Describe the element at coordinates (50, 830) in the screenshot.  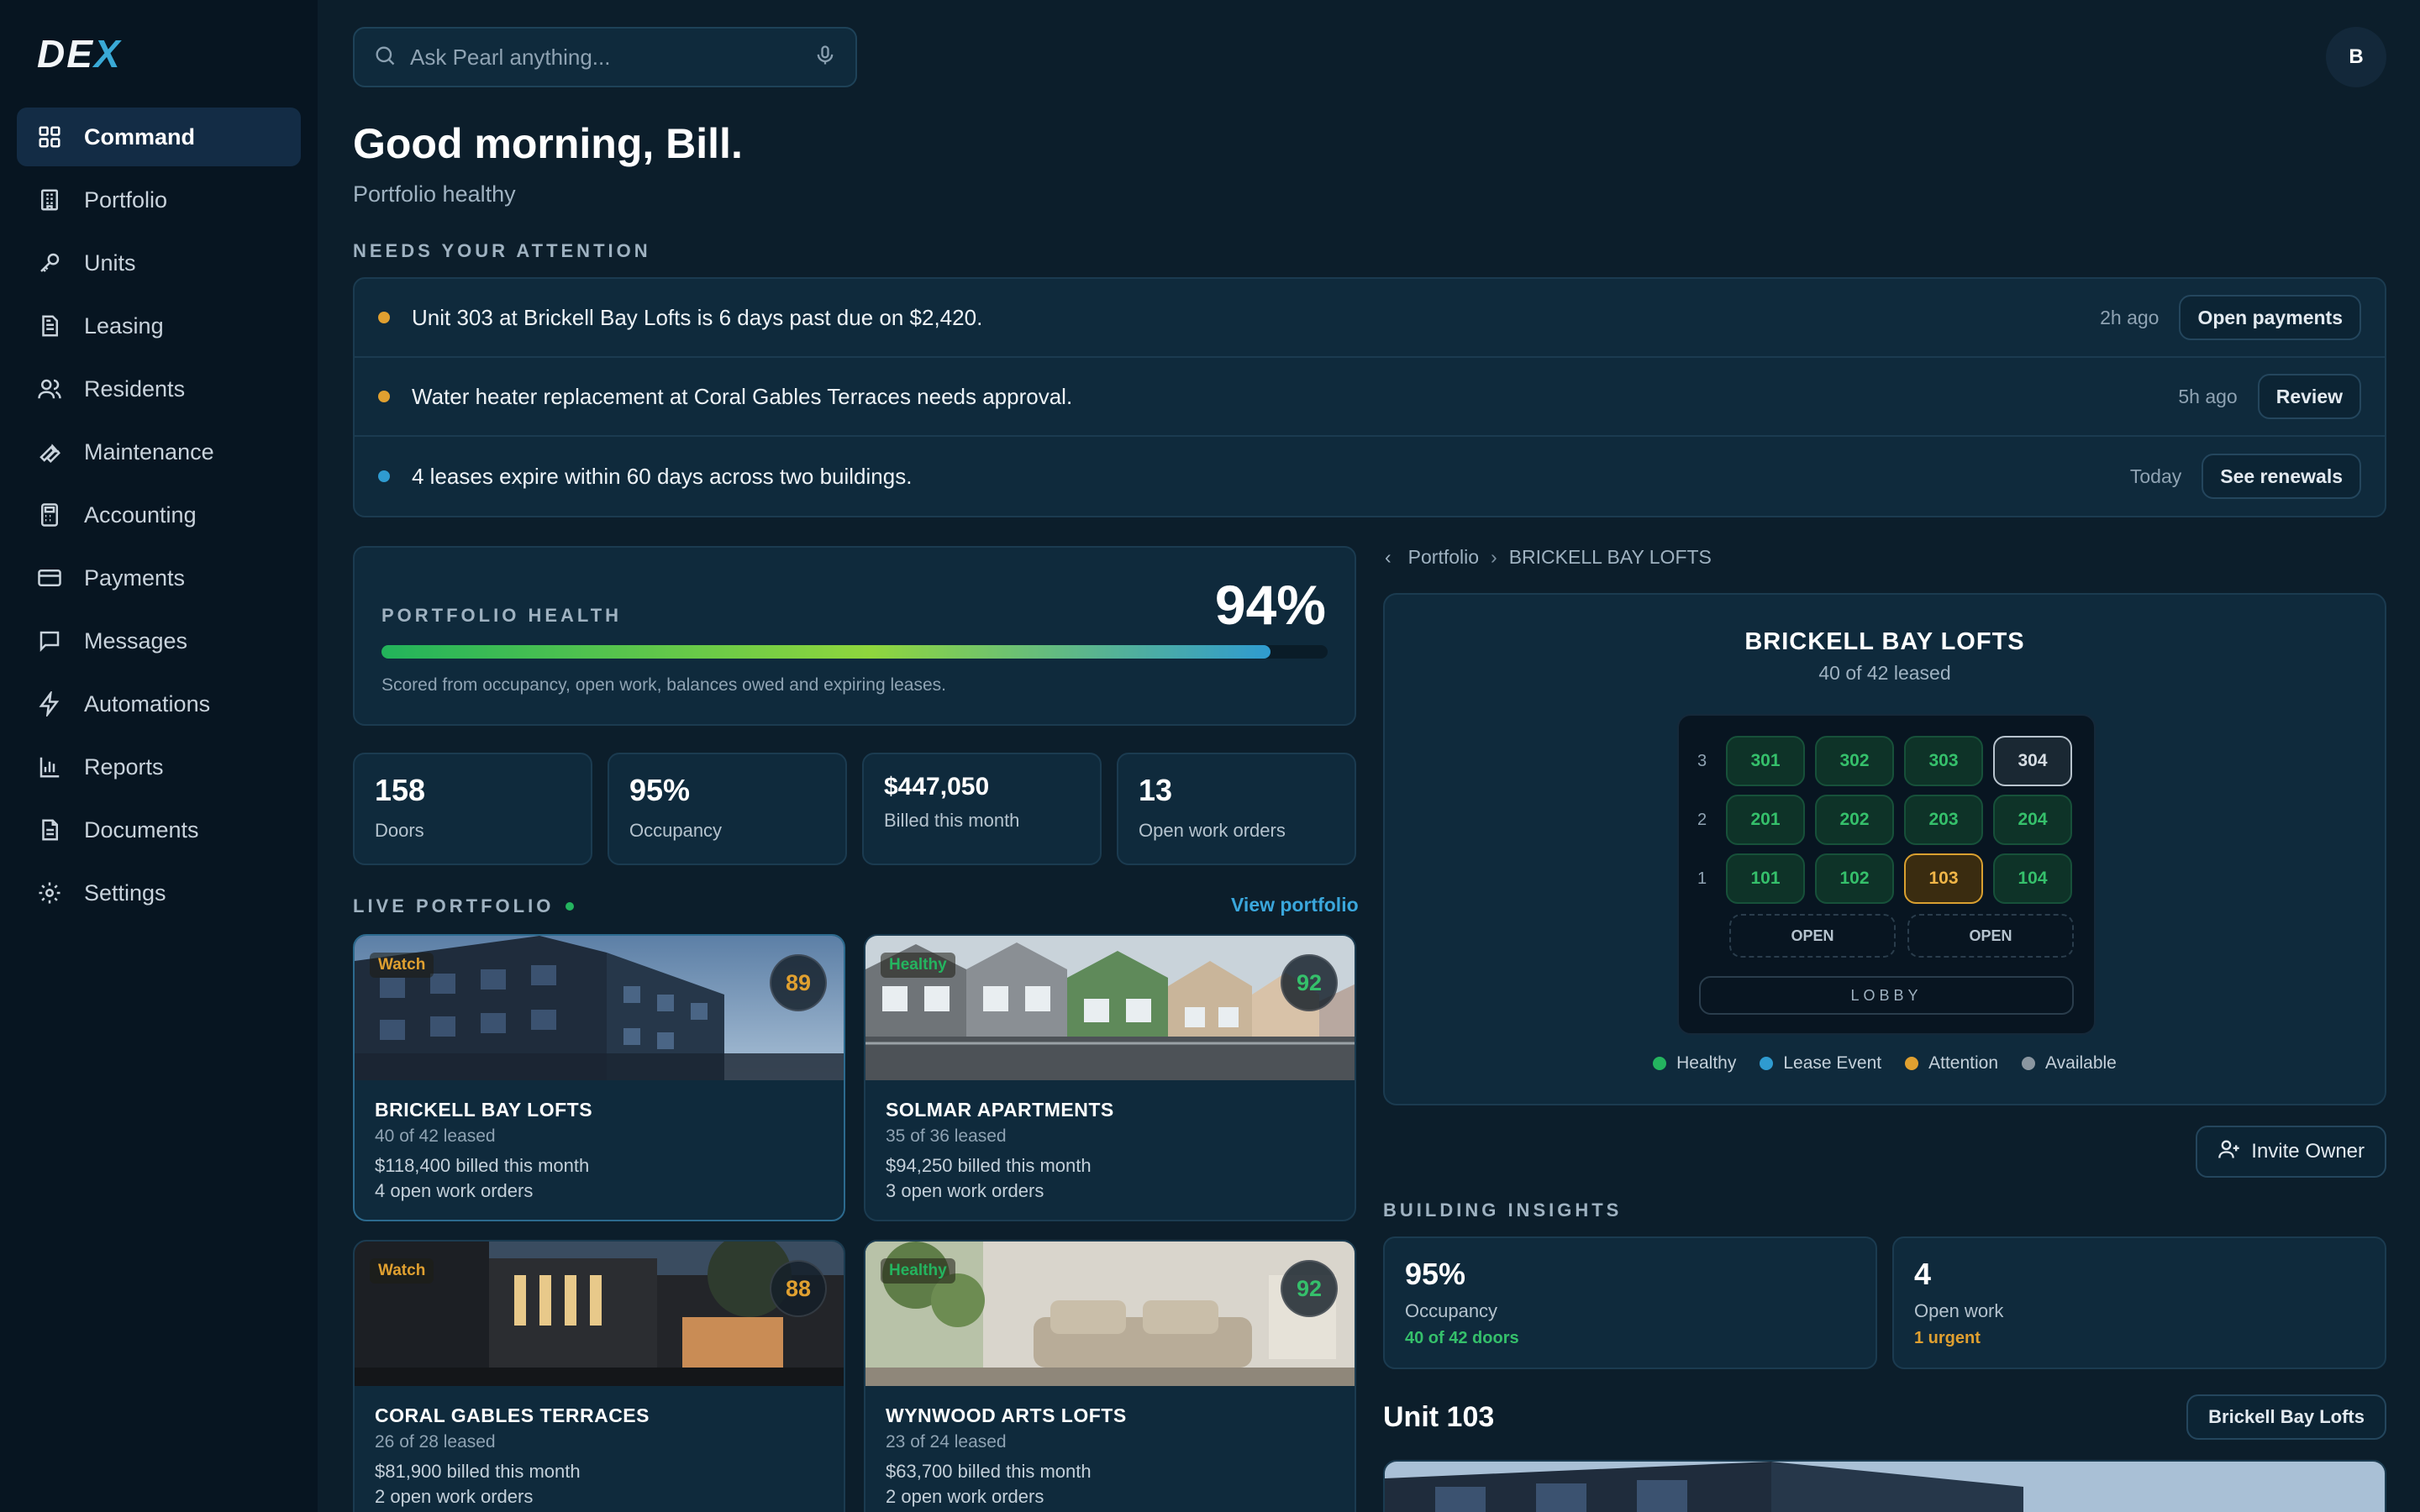
I see `file-icon` at that location.